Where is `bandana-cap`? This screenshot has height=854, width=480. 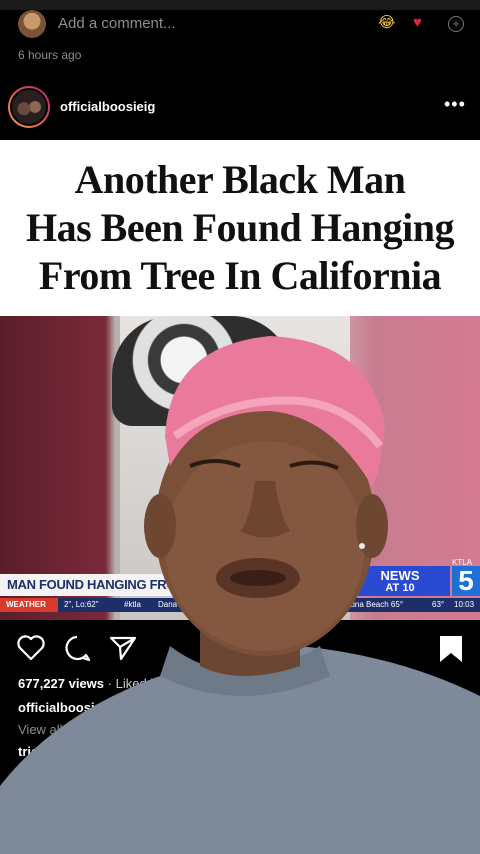
bandana-cap is located at coordinates (202, 371).